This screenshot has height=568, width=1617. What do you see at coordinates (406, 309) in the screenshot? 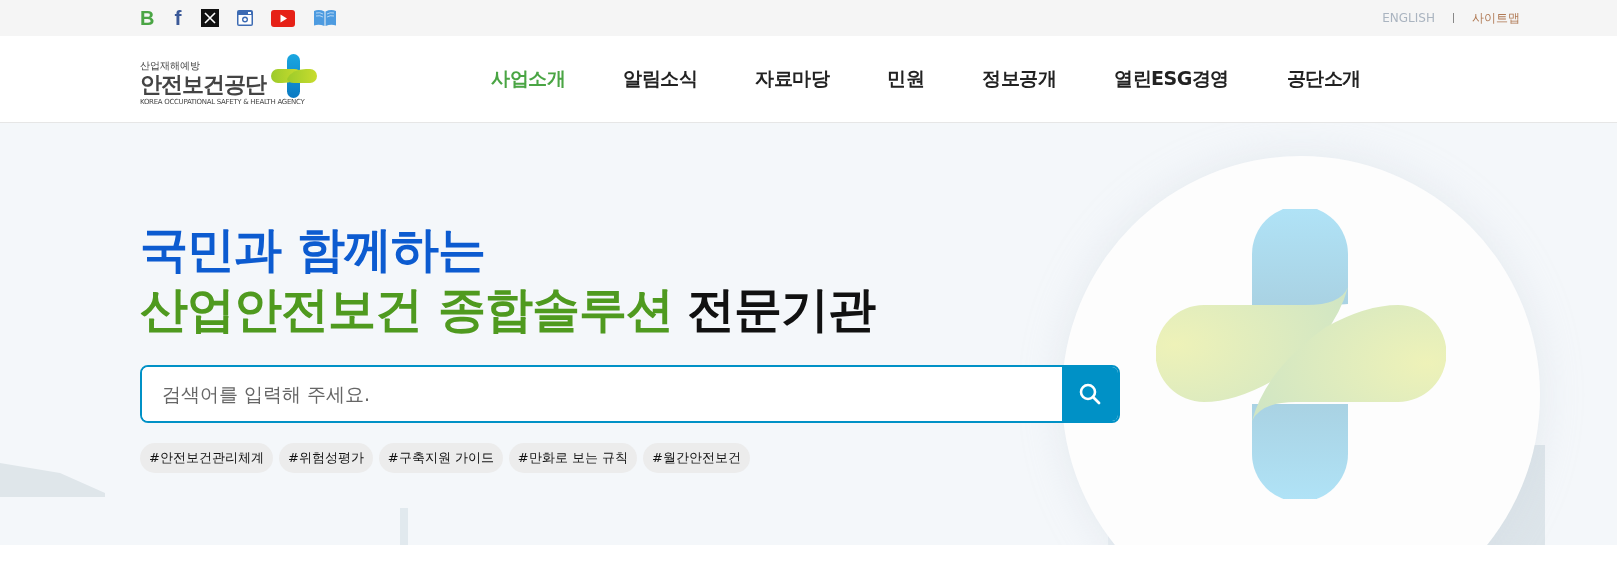
I see `headline-highlight: 산업안전보건 종합솔루션` at bounding box center [406, 309].